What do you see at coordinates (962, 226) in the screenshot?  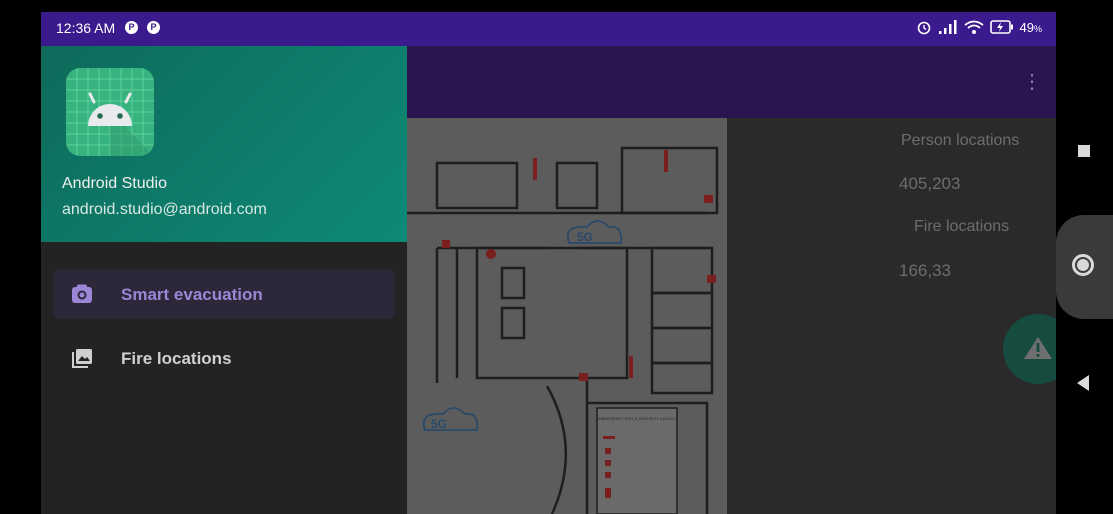 I see `fire-locations-label: Fire locations` at bounding box center [962, 226].